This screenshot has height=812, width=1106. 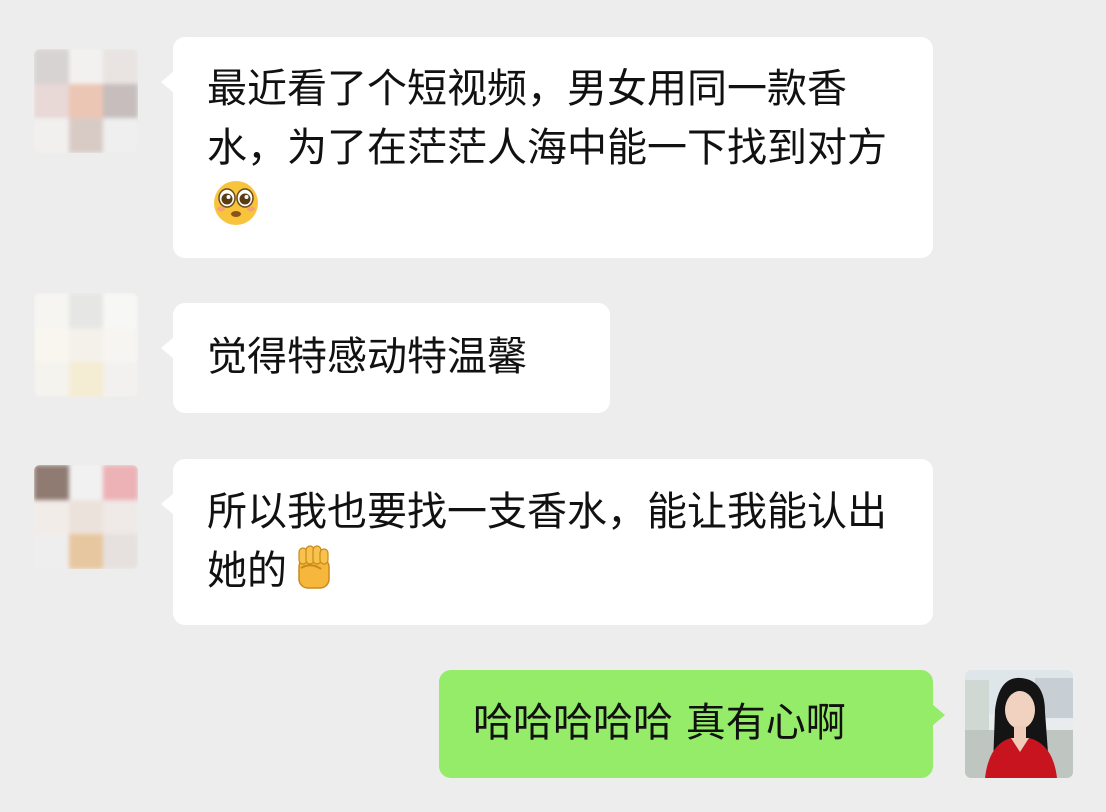 I want to click on profile-photo-image, so click(x=1019, y=724).